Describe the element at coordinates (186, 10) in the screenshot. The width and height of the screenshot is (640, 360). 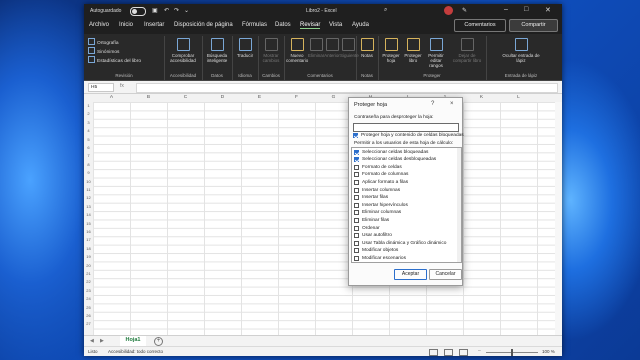
I see `customize-toolbar-icon: ⌄` at that location.